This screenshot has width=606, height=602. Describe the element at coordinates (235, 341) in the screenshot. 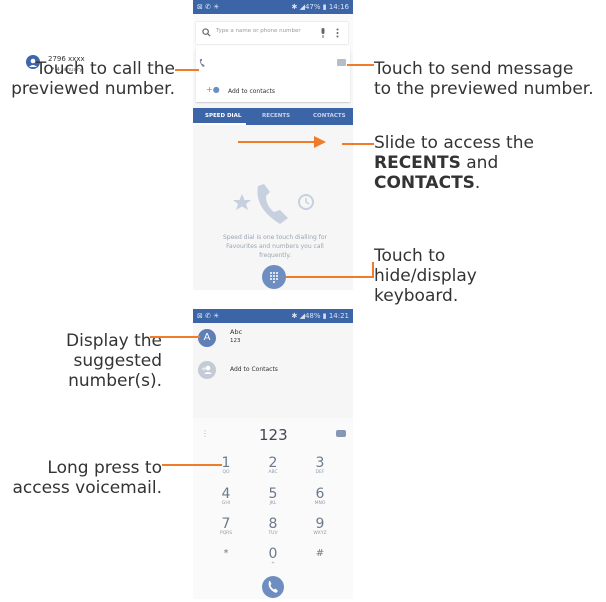

I see `suggestion-number: 123` at that location.